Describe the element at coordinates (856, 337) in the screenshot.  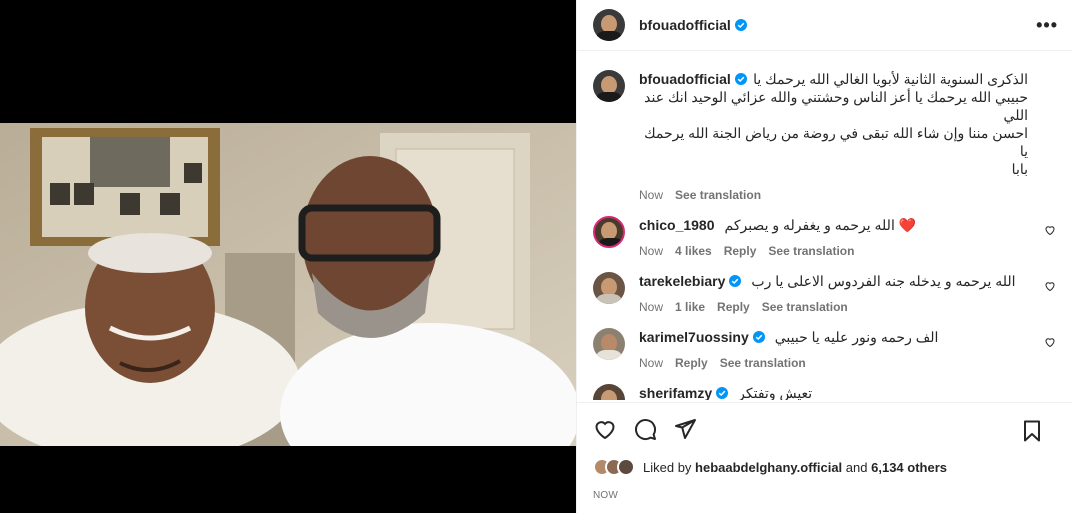
I see `comment-text: الف رحمه ونور عليه يا حبيبي` at that location.